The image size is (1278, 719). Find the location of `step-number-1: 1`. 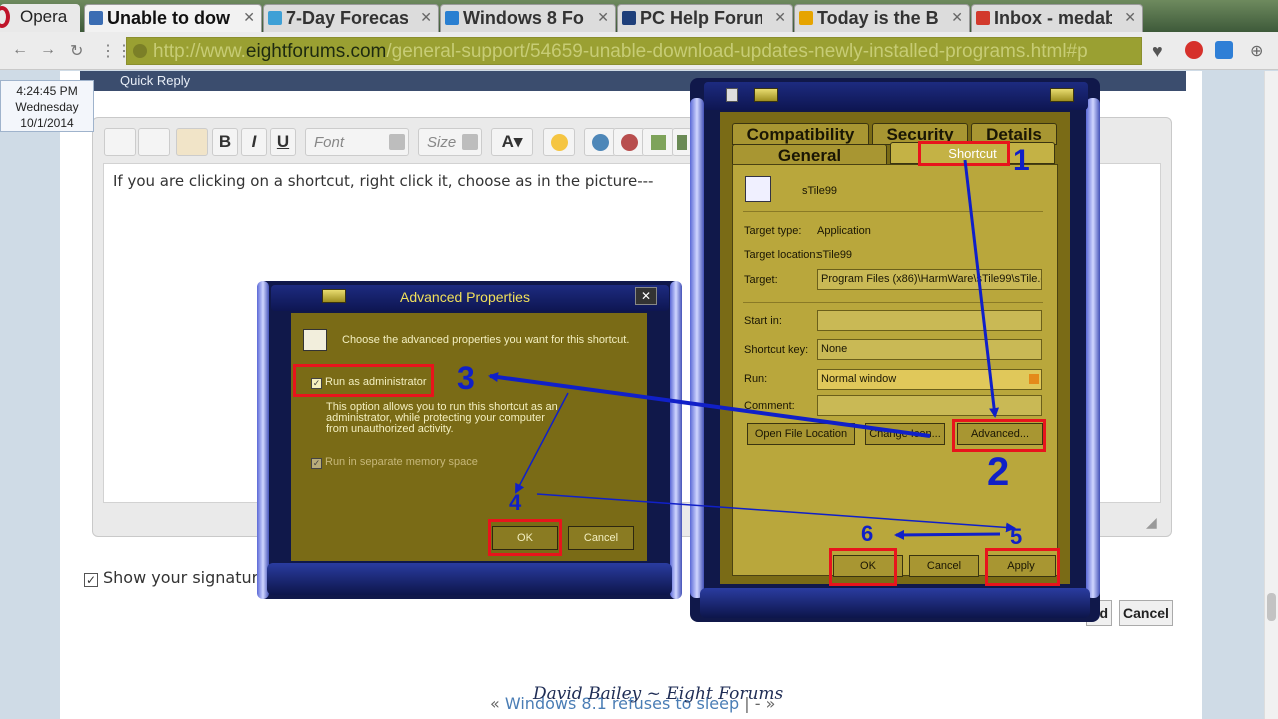

step-number-1: 1 is located at coordinates (1021, 160).